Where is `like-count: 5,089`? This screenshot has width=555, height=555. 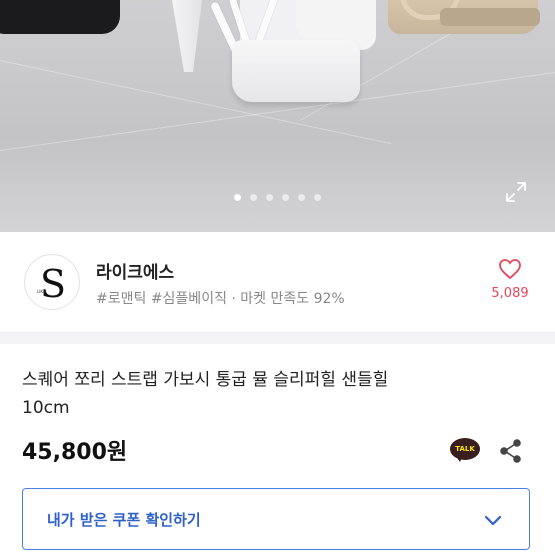 like-count: 5,089 is located at coordinates (510, 293).